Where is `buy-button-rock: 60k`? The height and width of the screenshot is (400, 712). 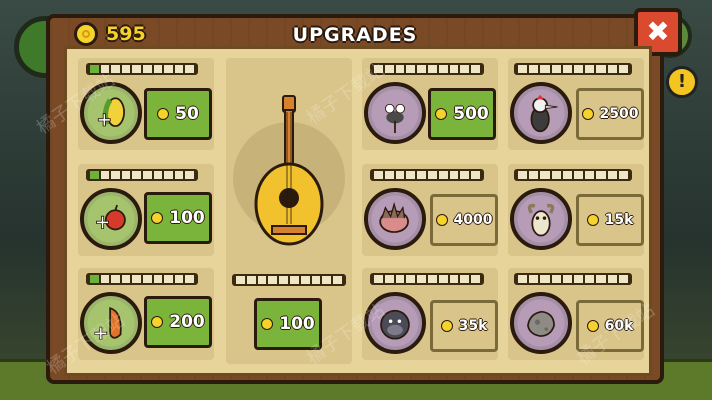
buy-button-rock: 60k is located at coordinates (610, 326).